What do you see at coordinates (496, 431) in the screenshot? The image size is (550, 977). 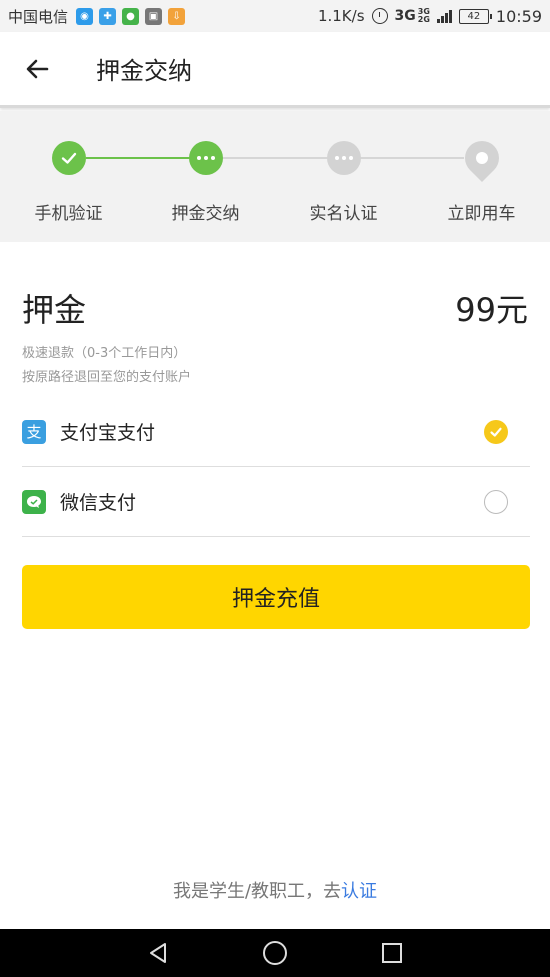 I see `radio-selected-icon` at bounding box center [496, 431].